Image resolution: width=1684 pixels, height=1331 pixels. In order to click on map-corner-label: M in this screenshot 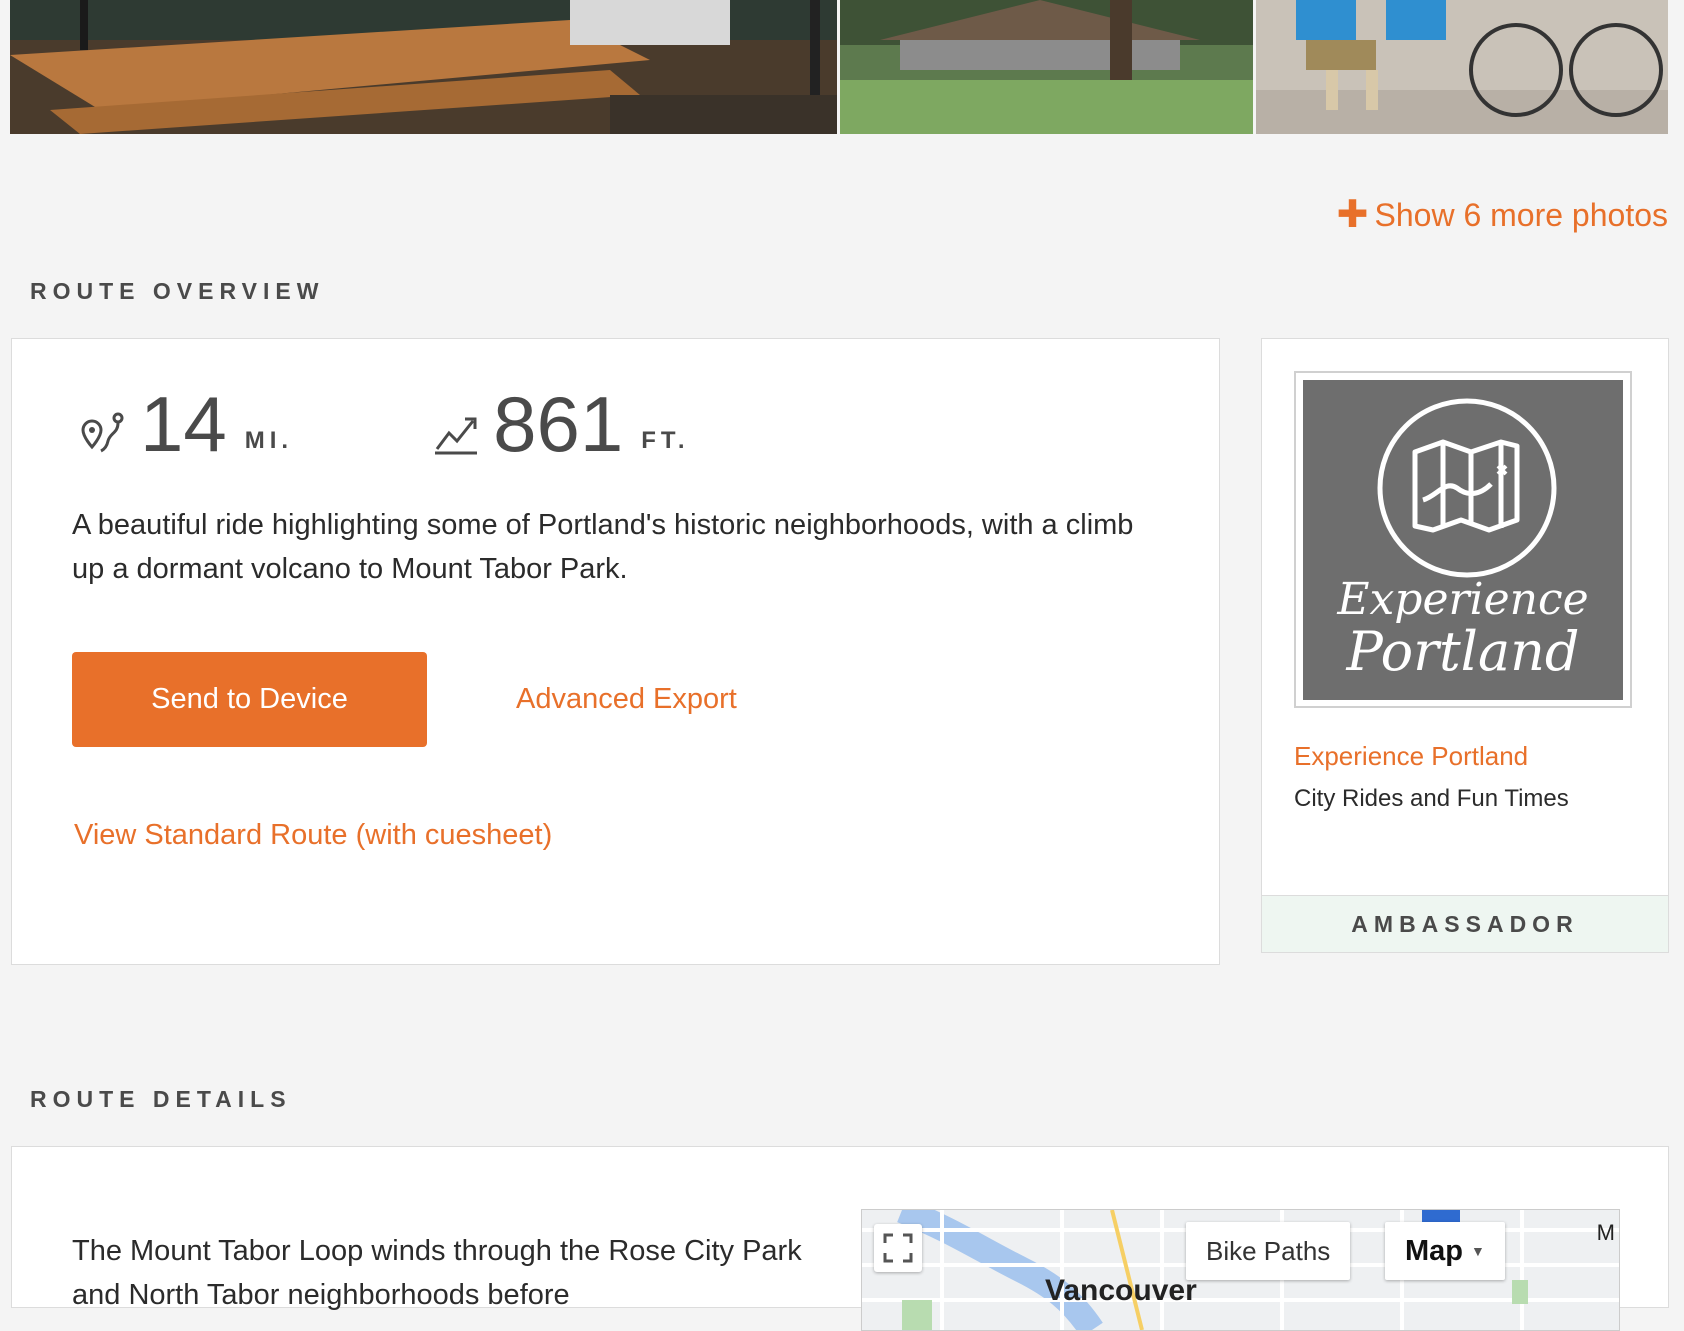, I will do `click(1605, 1232)`.